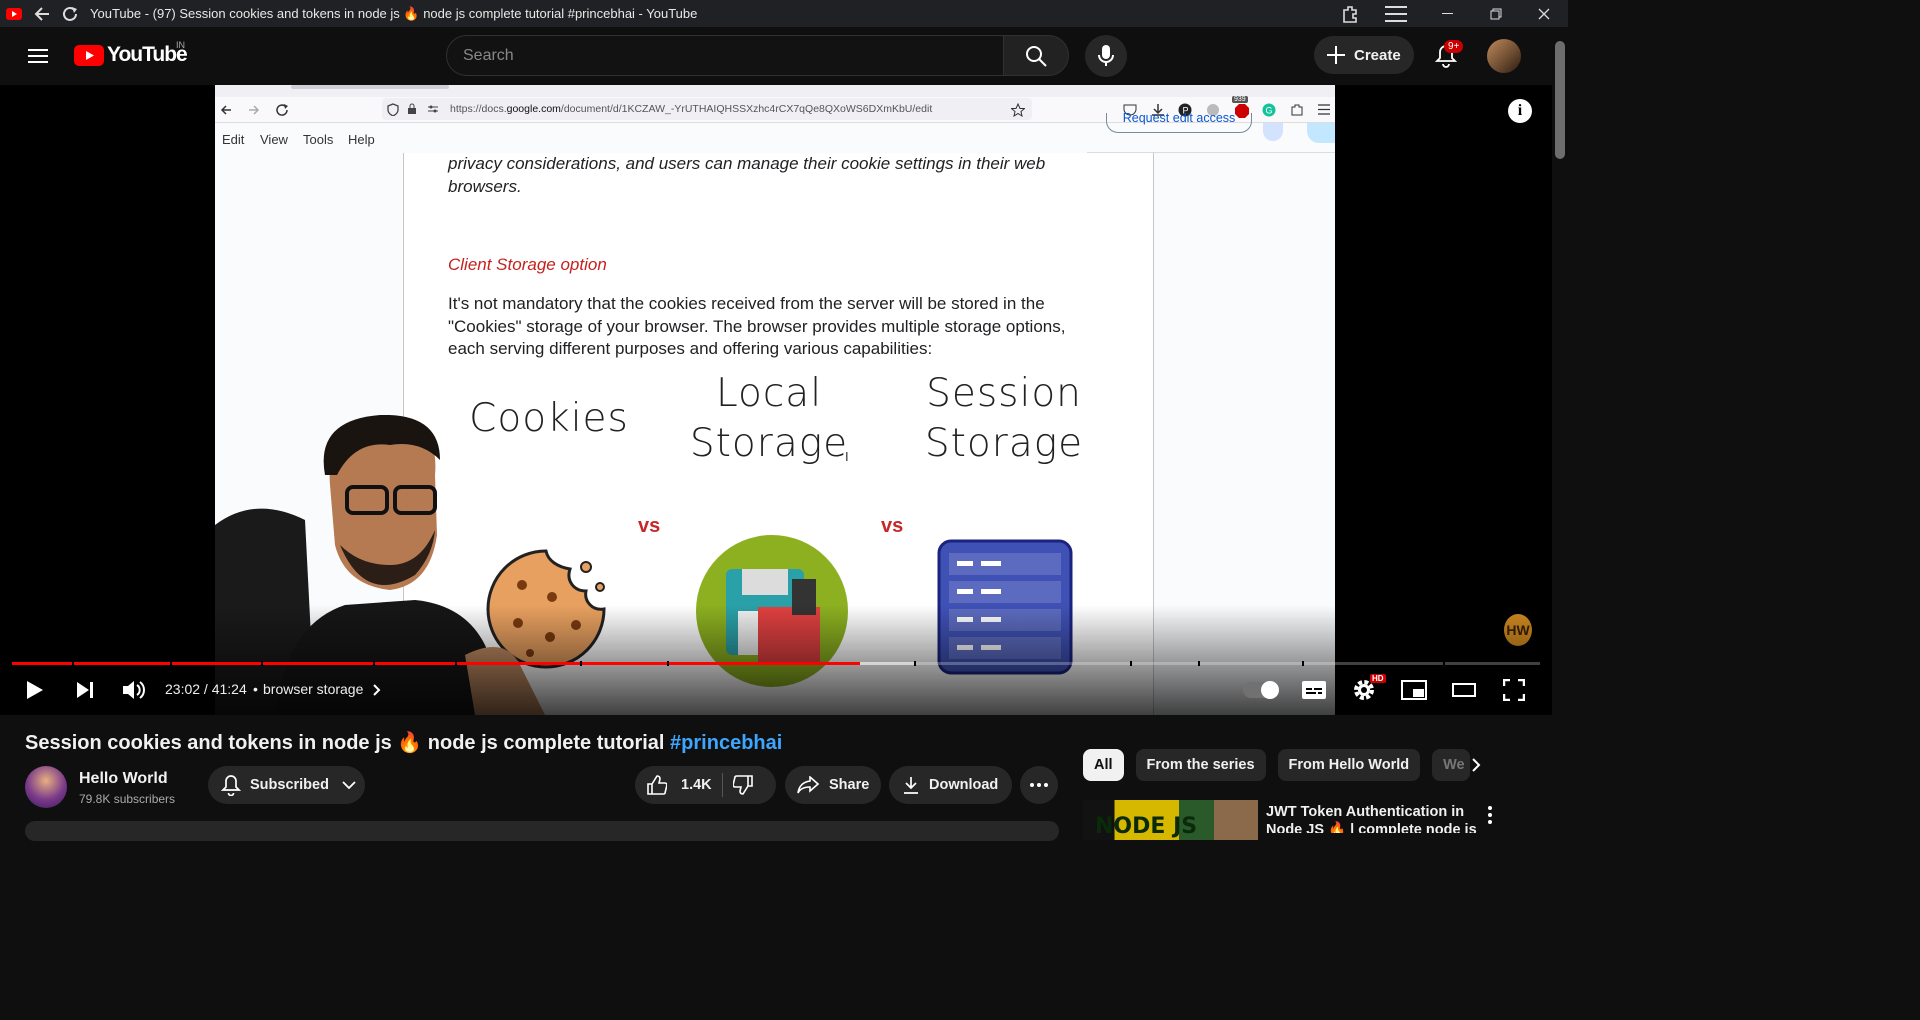 The image size is (1920, 1020). What do you see at coordinates (1520, 111) in the screenshot?
I see `info-icon: i` at bounding box center [1520, 111].